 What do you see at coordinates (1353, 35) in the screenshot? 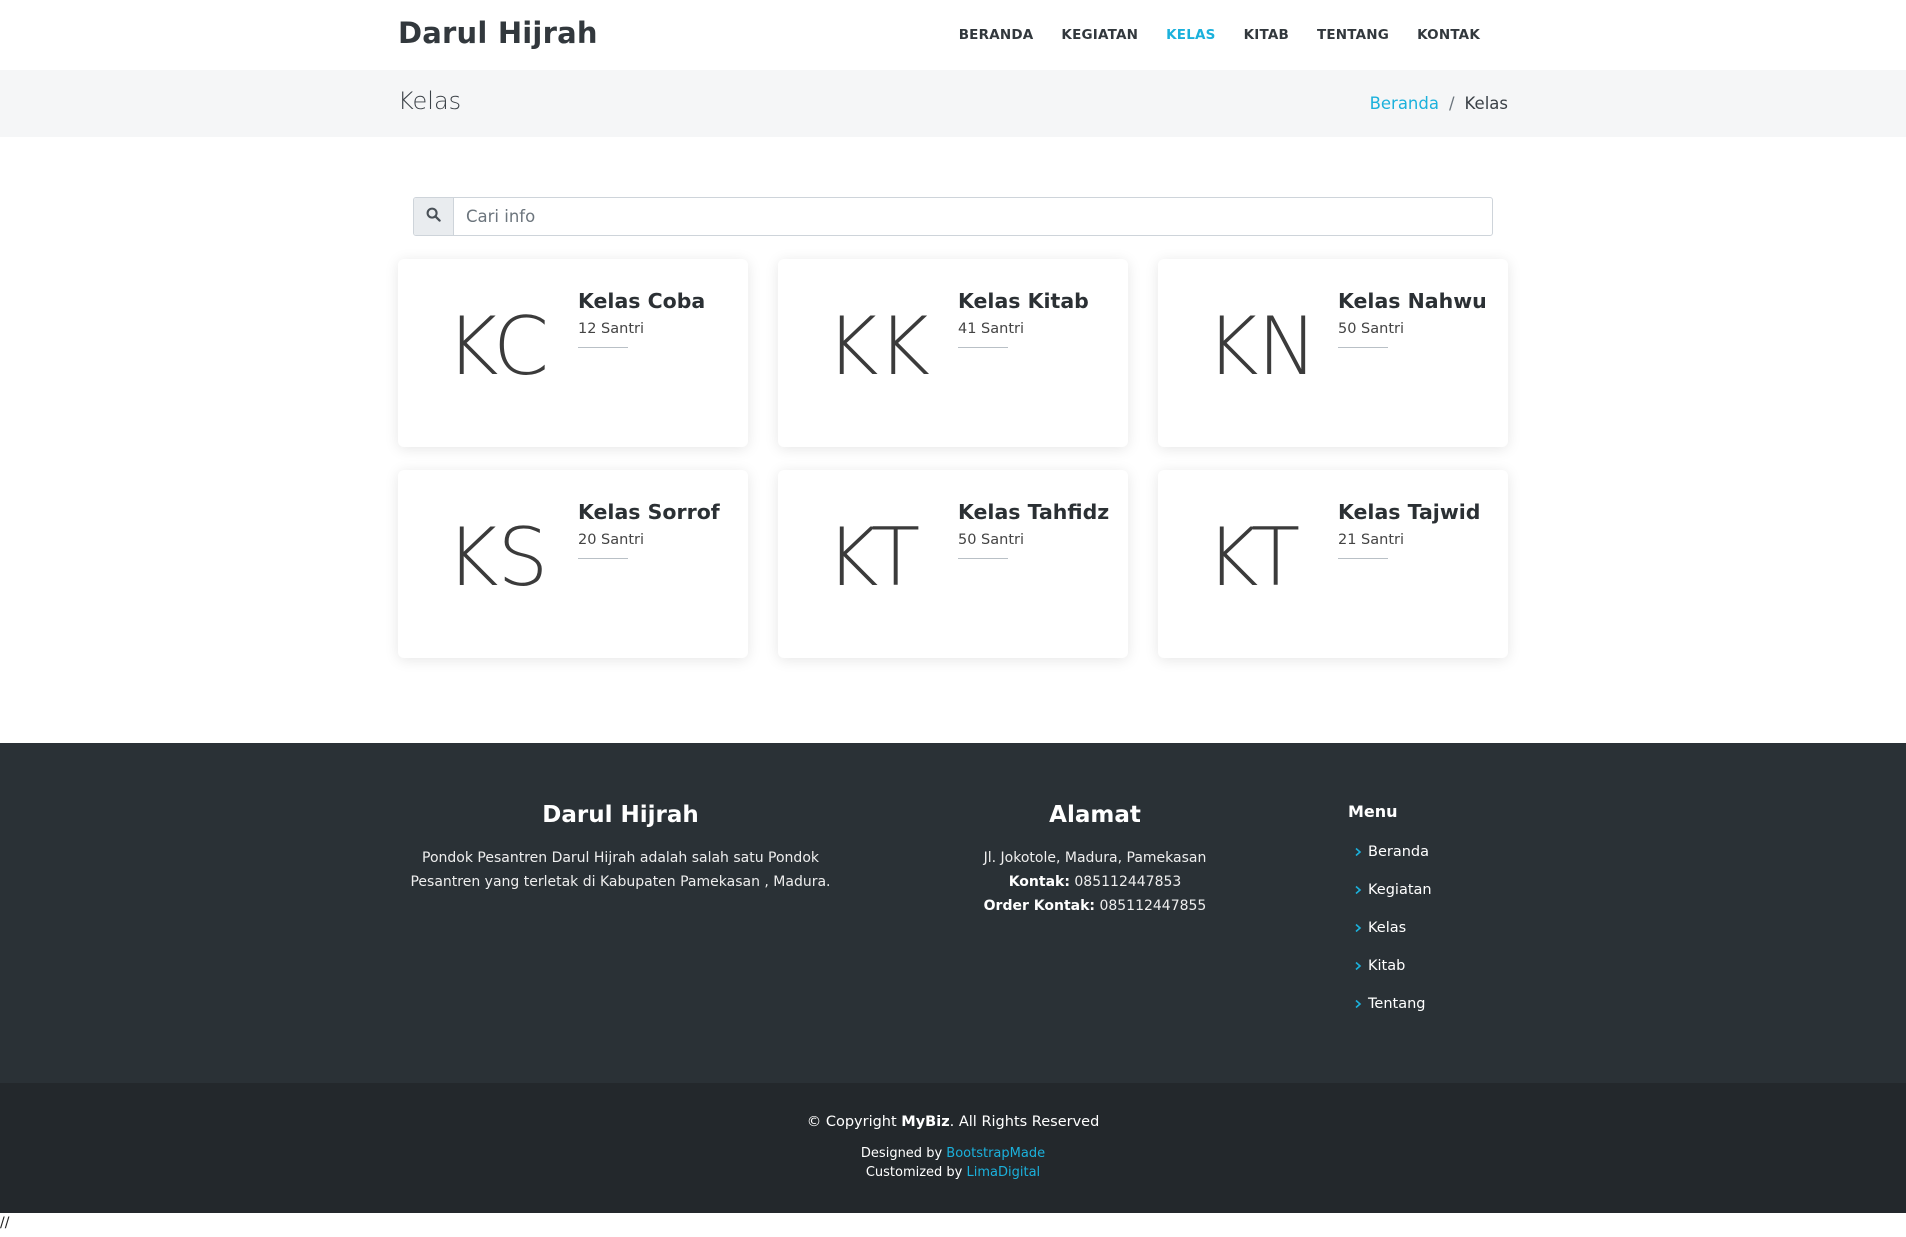
I see `nav-item-tentang: TENTANG` at bounding box center [1353, 35].